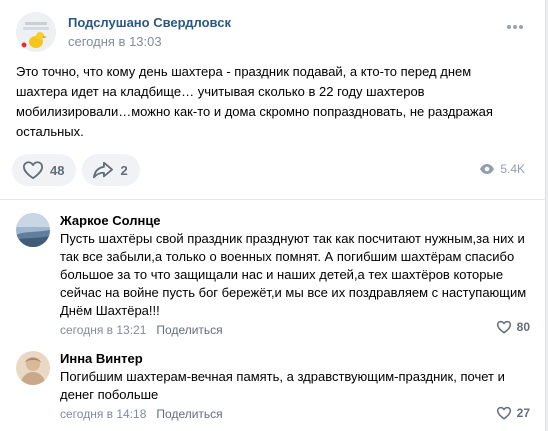  What do you see at coordinates (273, 199) in the screenshot?
I see `comments-divider` at bounding box center [273, 199].